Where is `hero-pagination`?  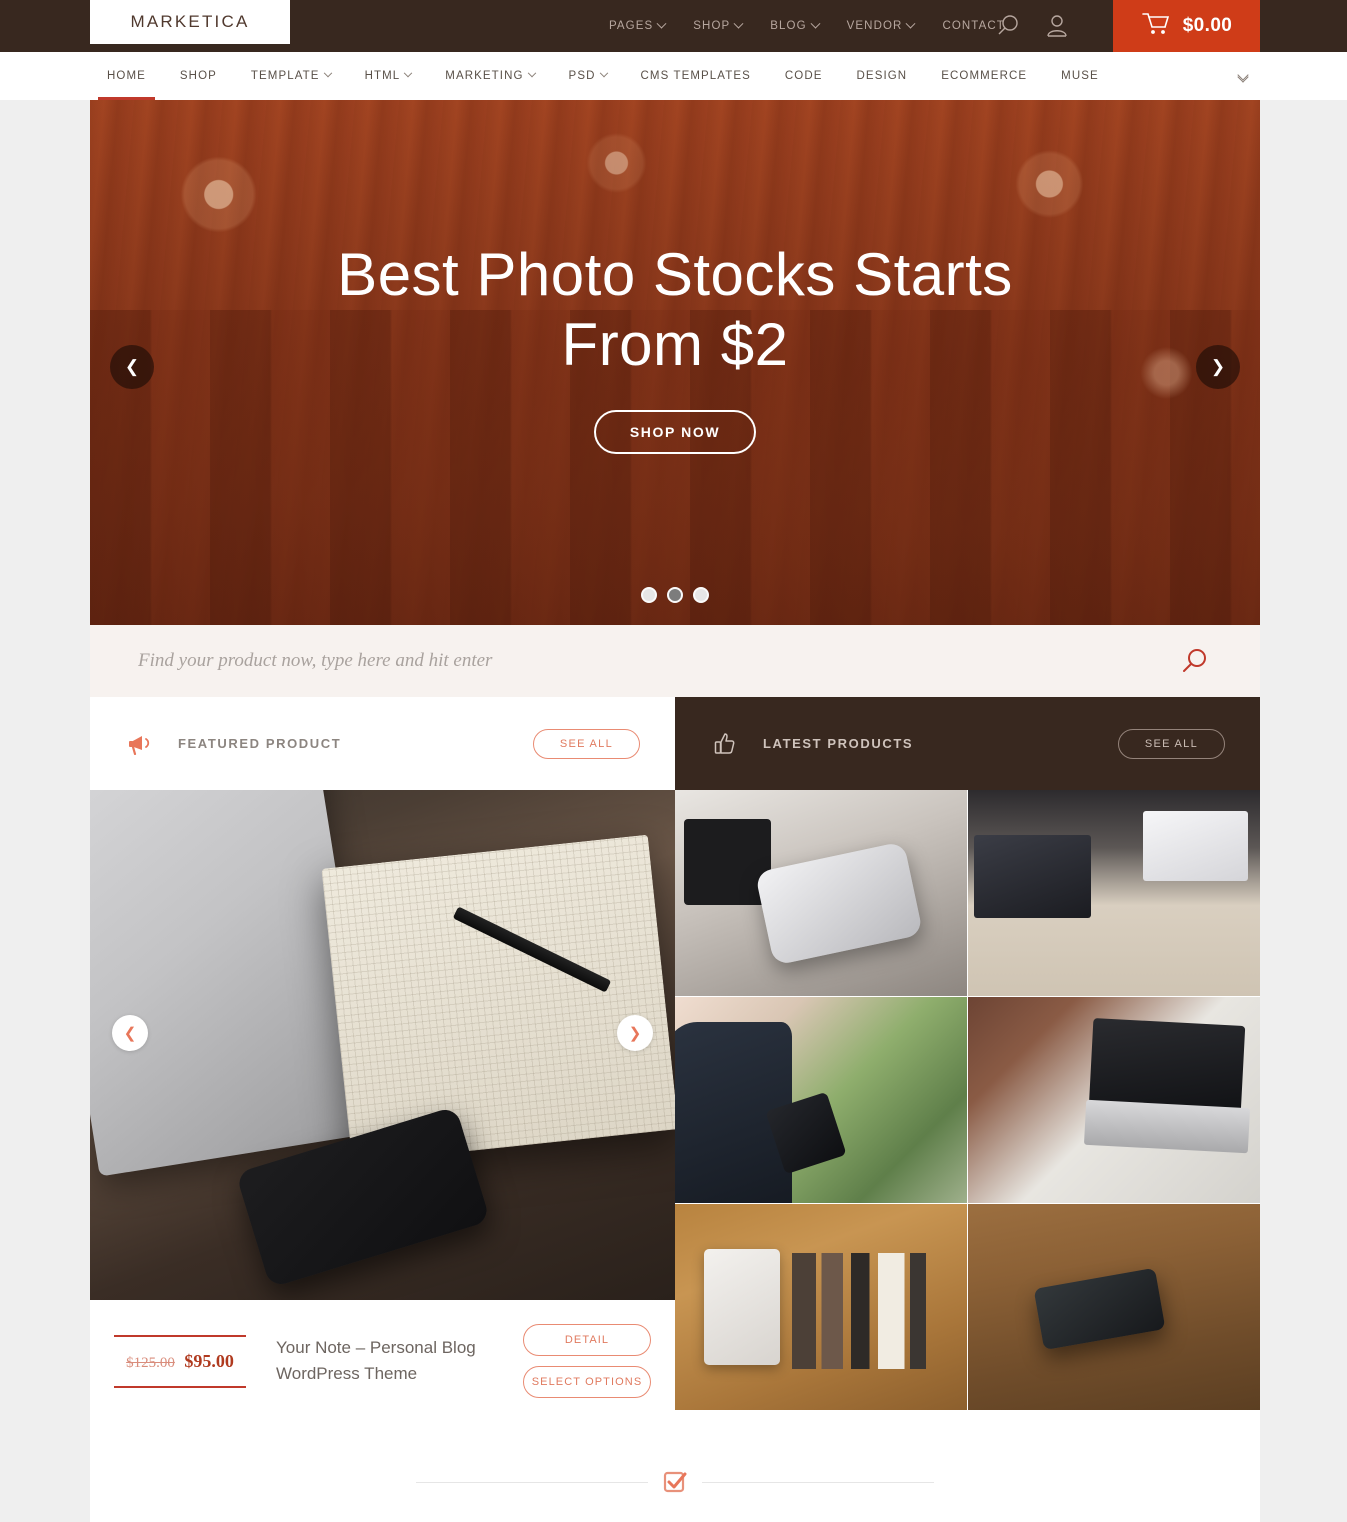
hero-pagination is located at coordinates (675, 595).